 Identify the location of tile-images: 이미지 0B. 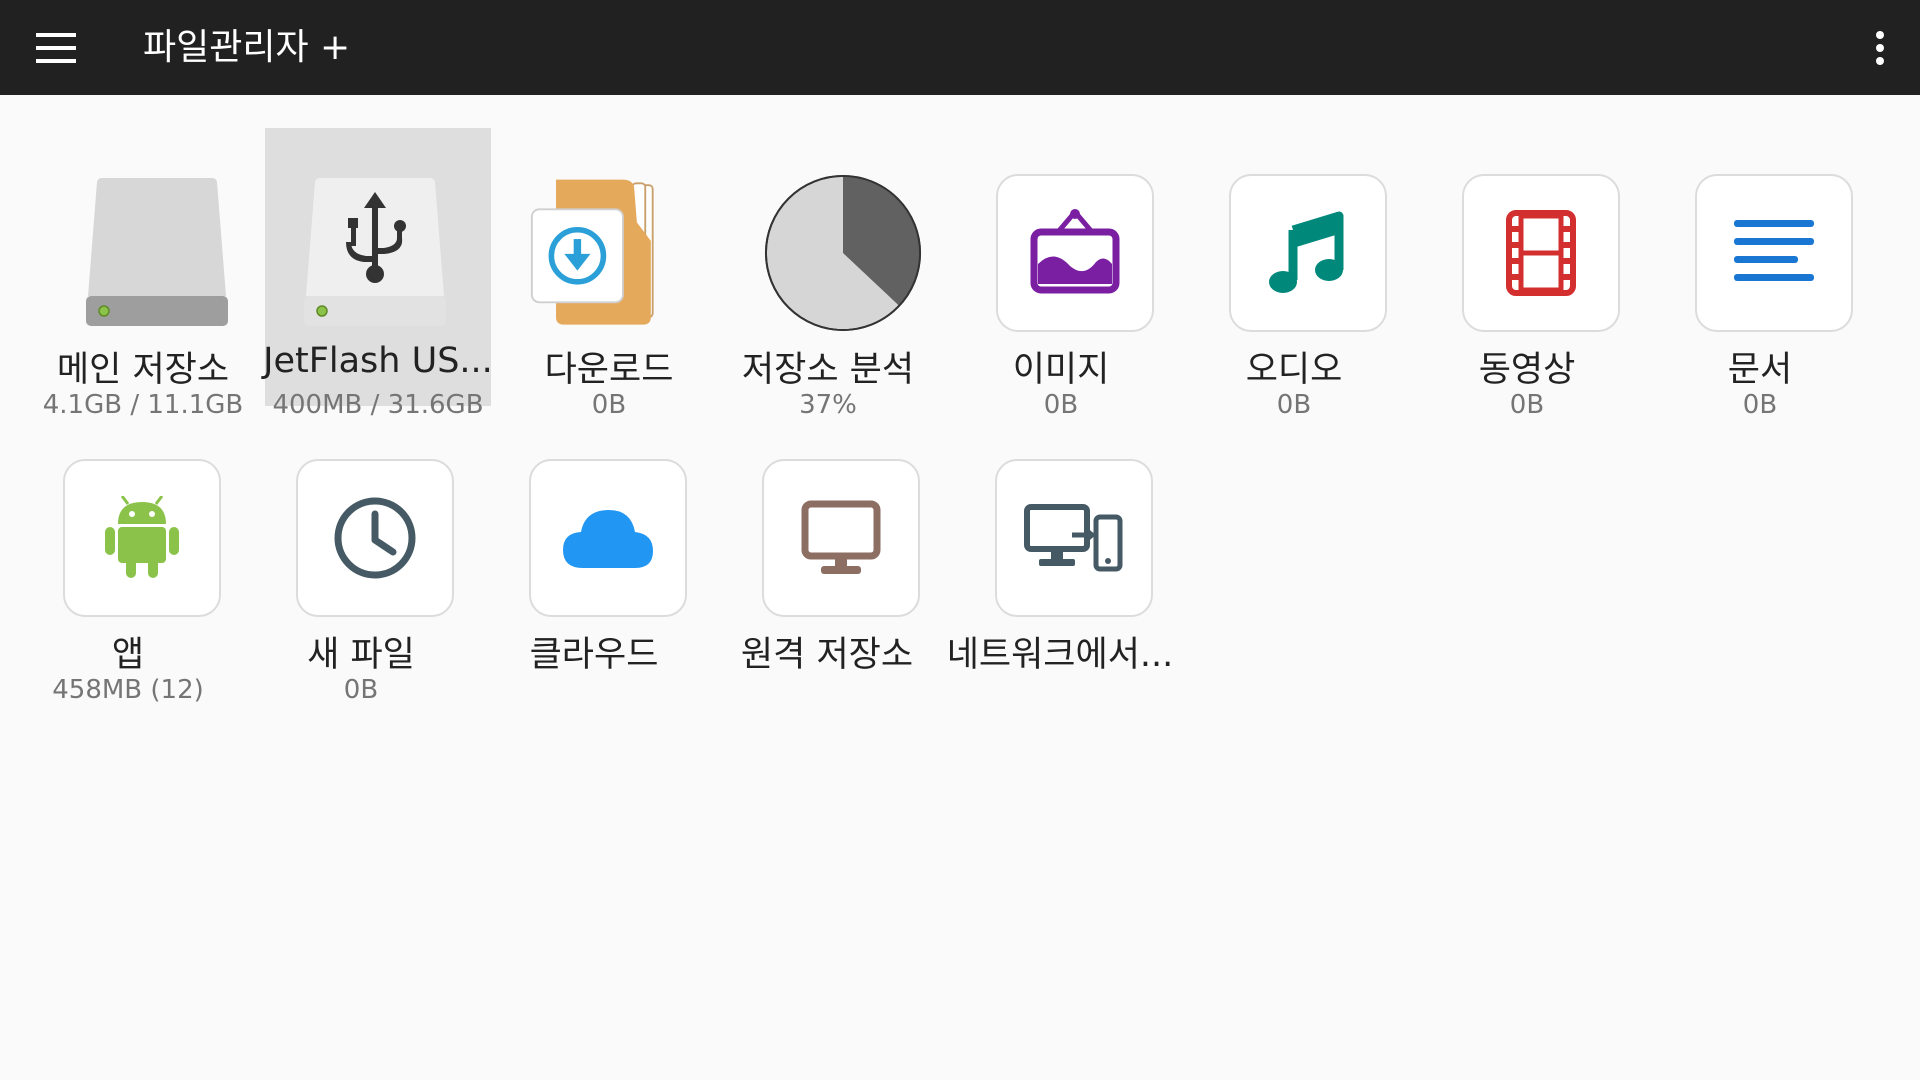
(1061, 274).